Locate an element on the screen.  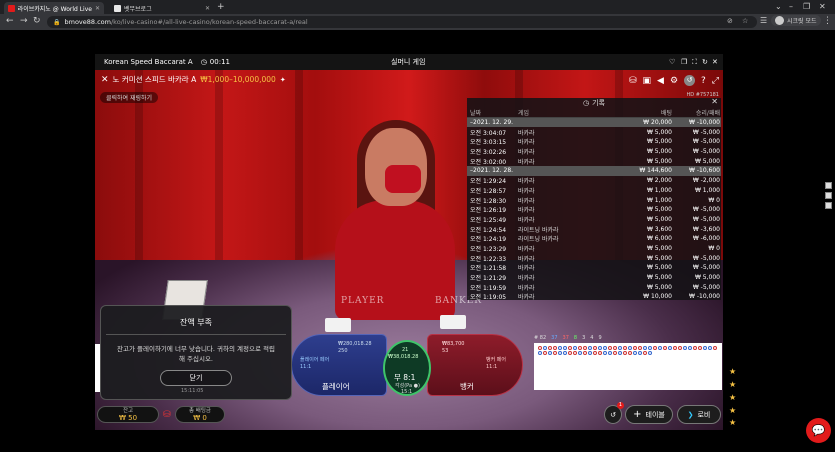
history-row: 오전 1:25:49 바카라 ₩ 5,000 ₩ -5,000 is located at coordinates (594, 220).